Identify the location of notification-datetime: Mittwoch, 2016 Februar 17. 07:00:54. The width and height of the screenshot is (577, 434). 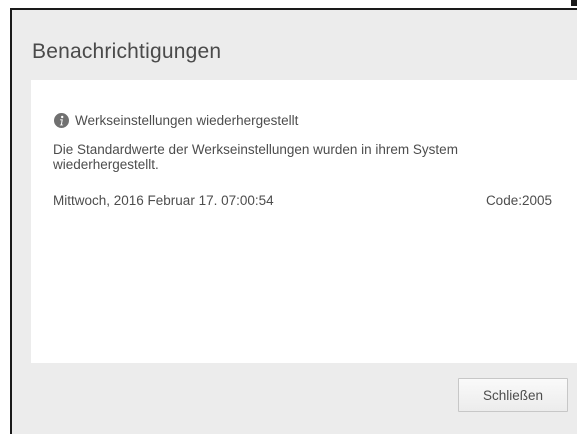
(163, 200).